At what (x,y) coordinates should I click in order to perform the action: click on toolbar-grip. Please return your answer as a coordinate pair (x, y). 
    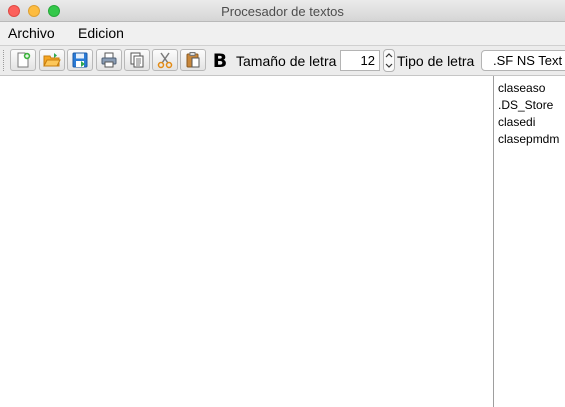
    Looking at the image, I should click on (4, 60).